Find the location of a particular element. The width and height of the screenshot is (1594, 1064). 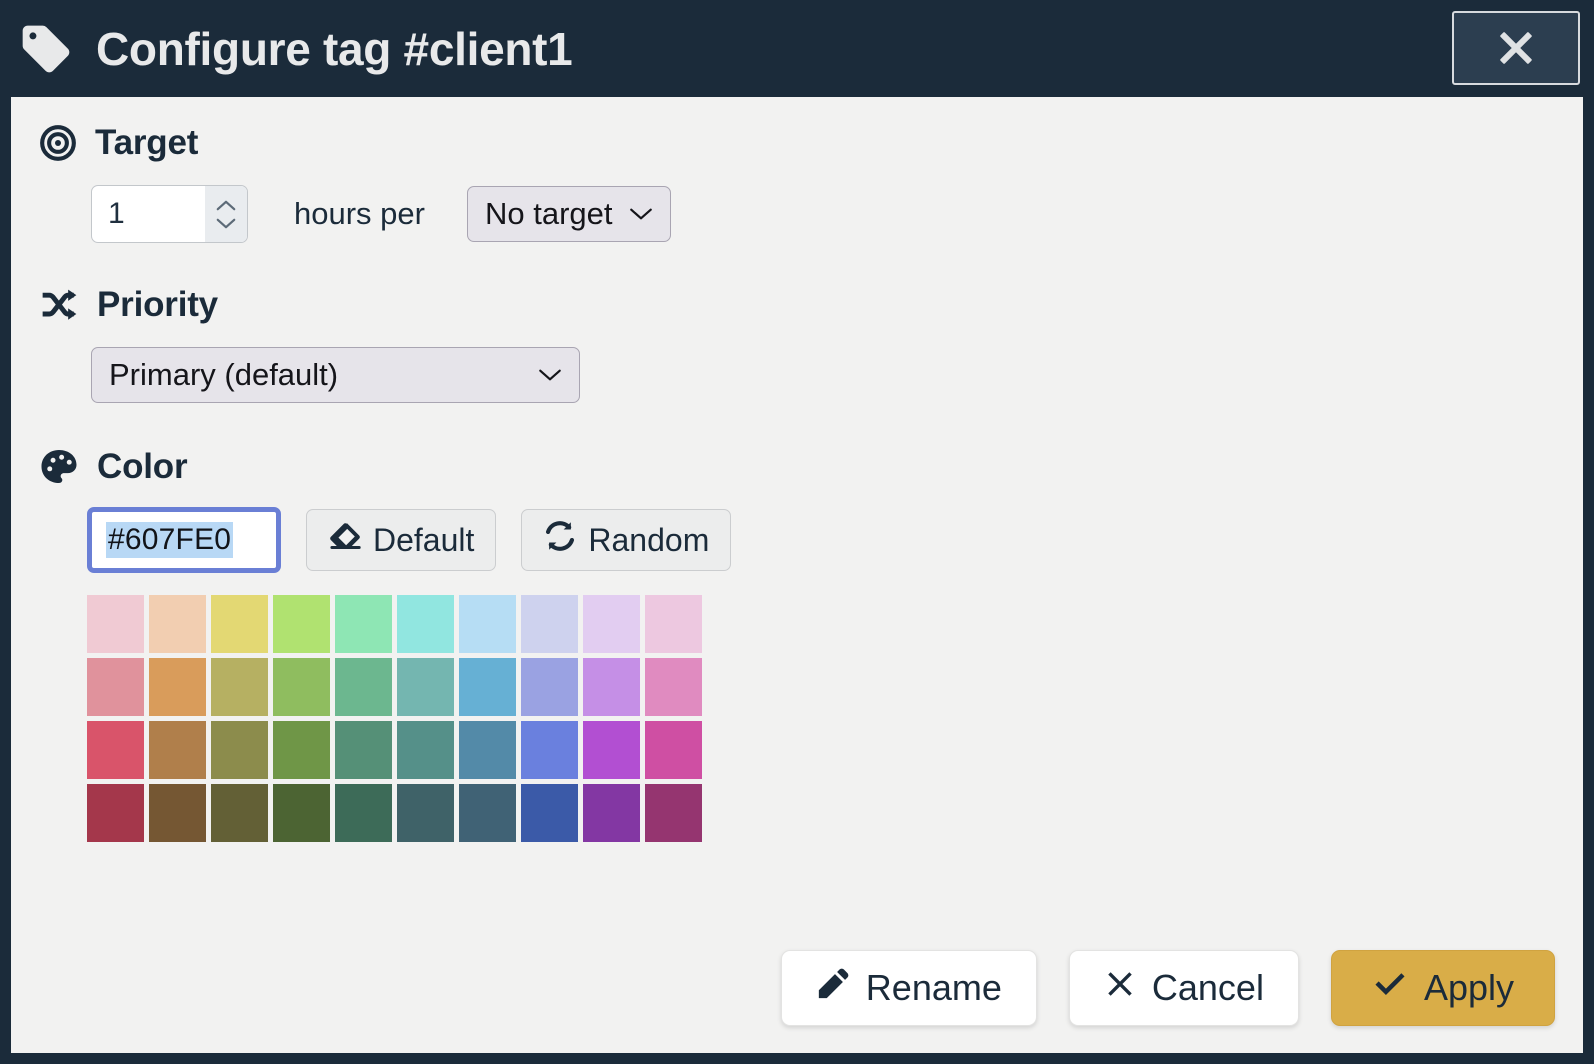

dialog-title: Configure tag #client1 is located at coordinates (334, 48).